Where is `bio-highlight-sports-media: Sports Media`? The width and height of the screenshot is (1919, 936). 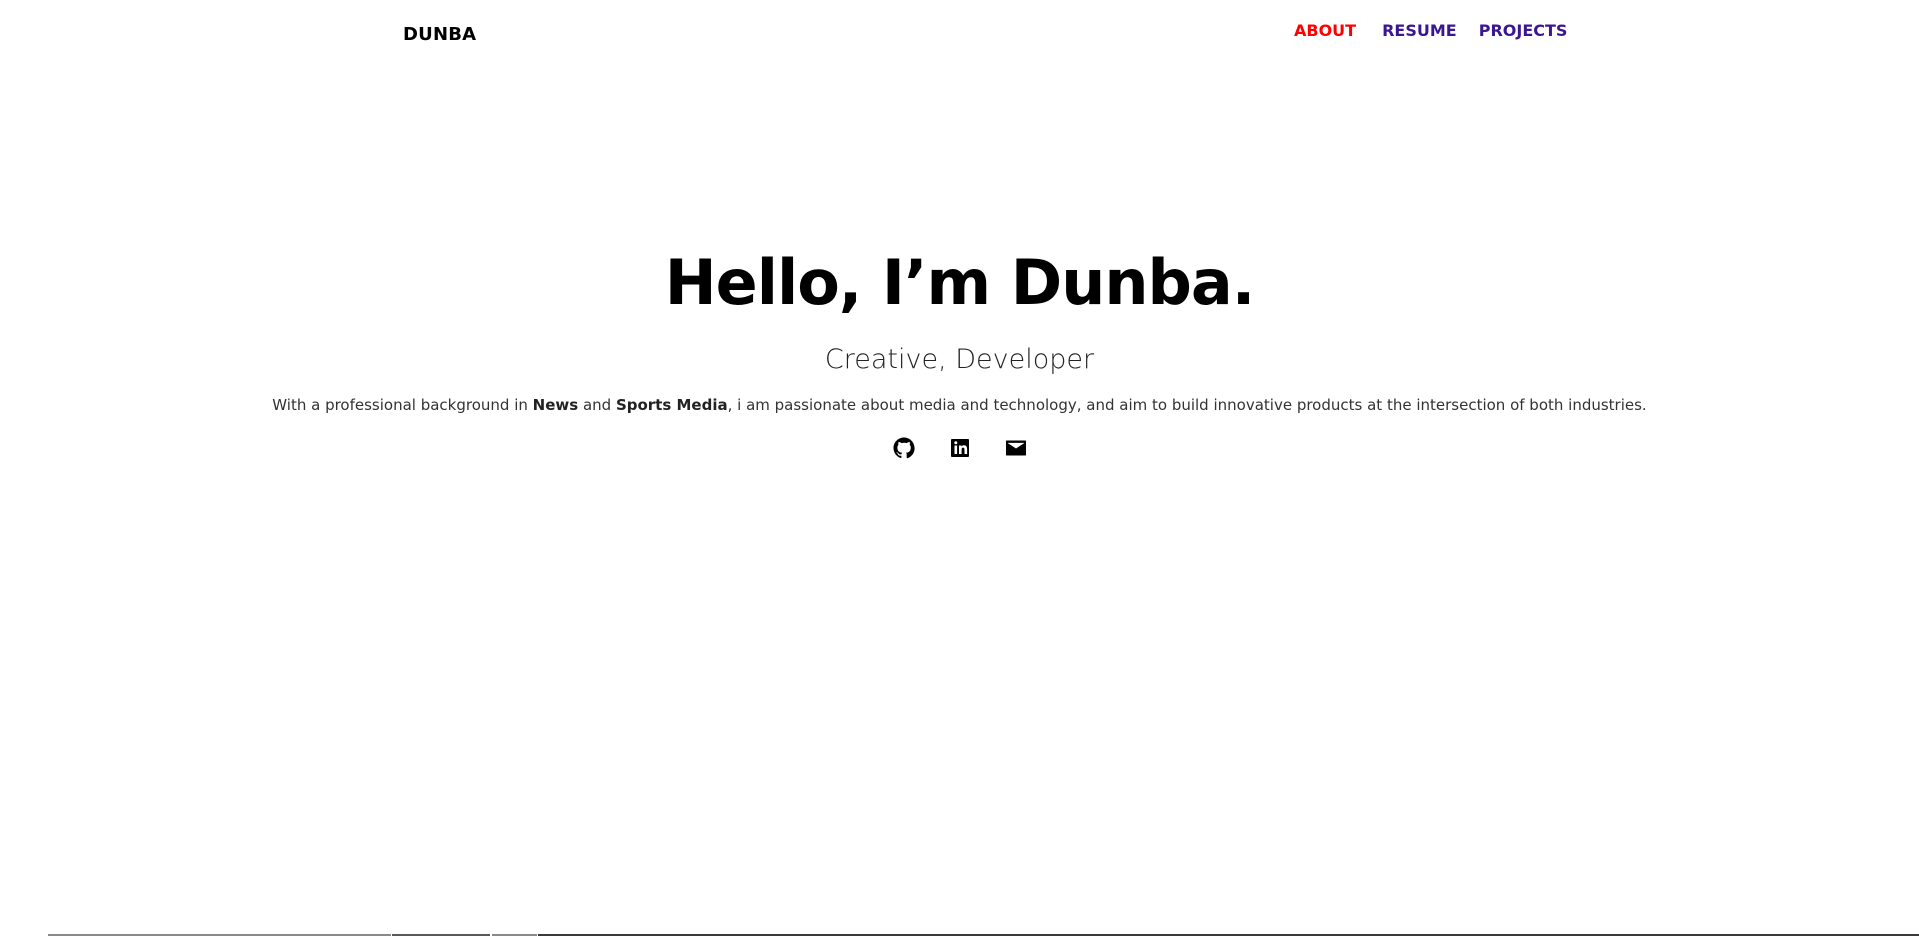
bio-highlight-sports-media: Sports Media is located at coordinates (671, 405).